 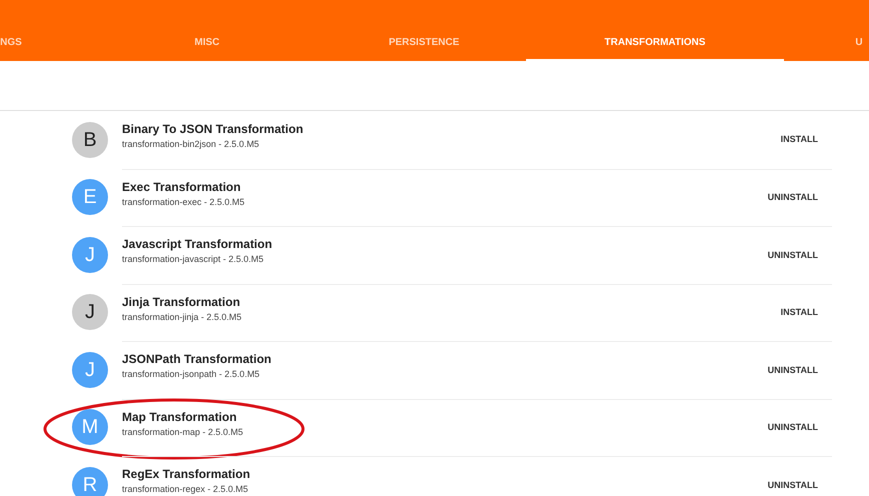 What do you see at coordinates (90, 427) in the screenshot?
I see `avatar: M` at bounding box center [90, 427].